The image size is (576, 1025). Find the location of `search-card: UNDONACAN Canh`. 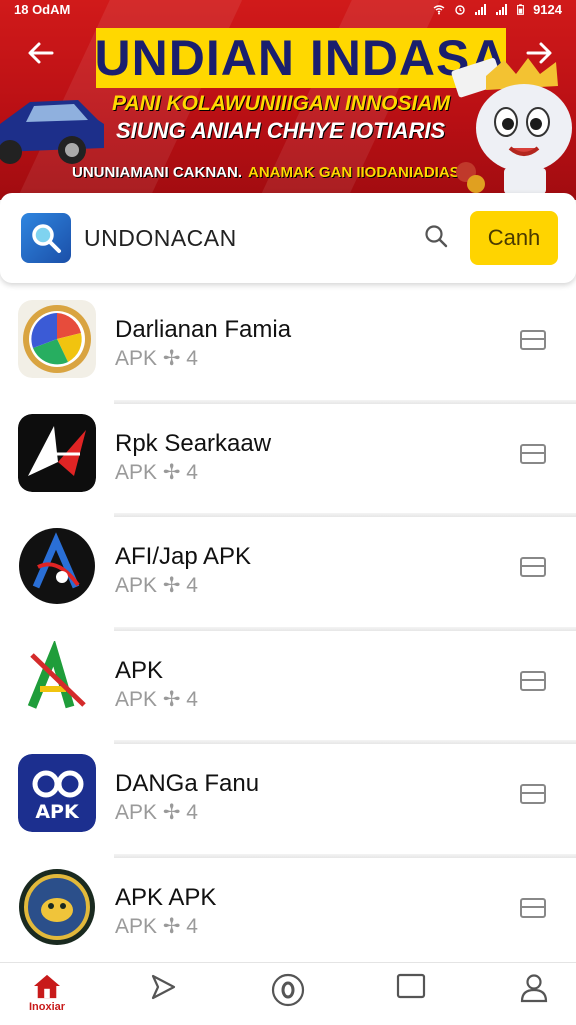

search-card: UNDONACAN Canh is located at coordinates (288, 238).